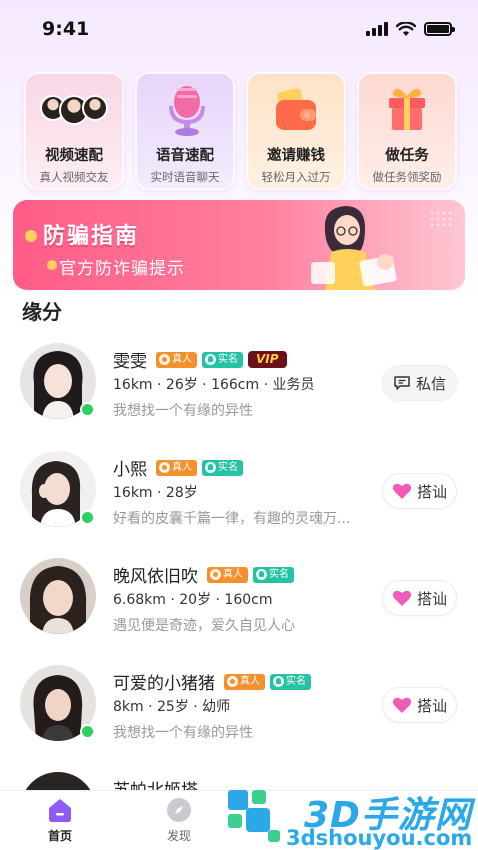 This screenshot has height=850, width=478. What do you see at coordinates (402, 383) in the screenshot?
I see `message-icon` at bounding box center [402, 383].